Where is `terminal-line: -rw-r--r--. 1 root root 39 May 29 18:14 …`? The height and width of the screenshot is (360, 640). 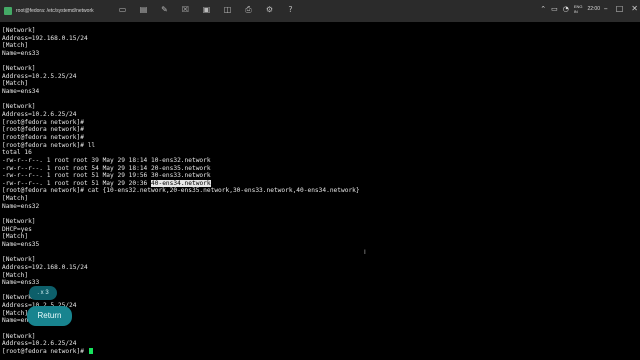
terminal-line: -rw-r--r--. 1 root root 39 May 29 18:14 … is located at coordinates (106, 160).